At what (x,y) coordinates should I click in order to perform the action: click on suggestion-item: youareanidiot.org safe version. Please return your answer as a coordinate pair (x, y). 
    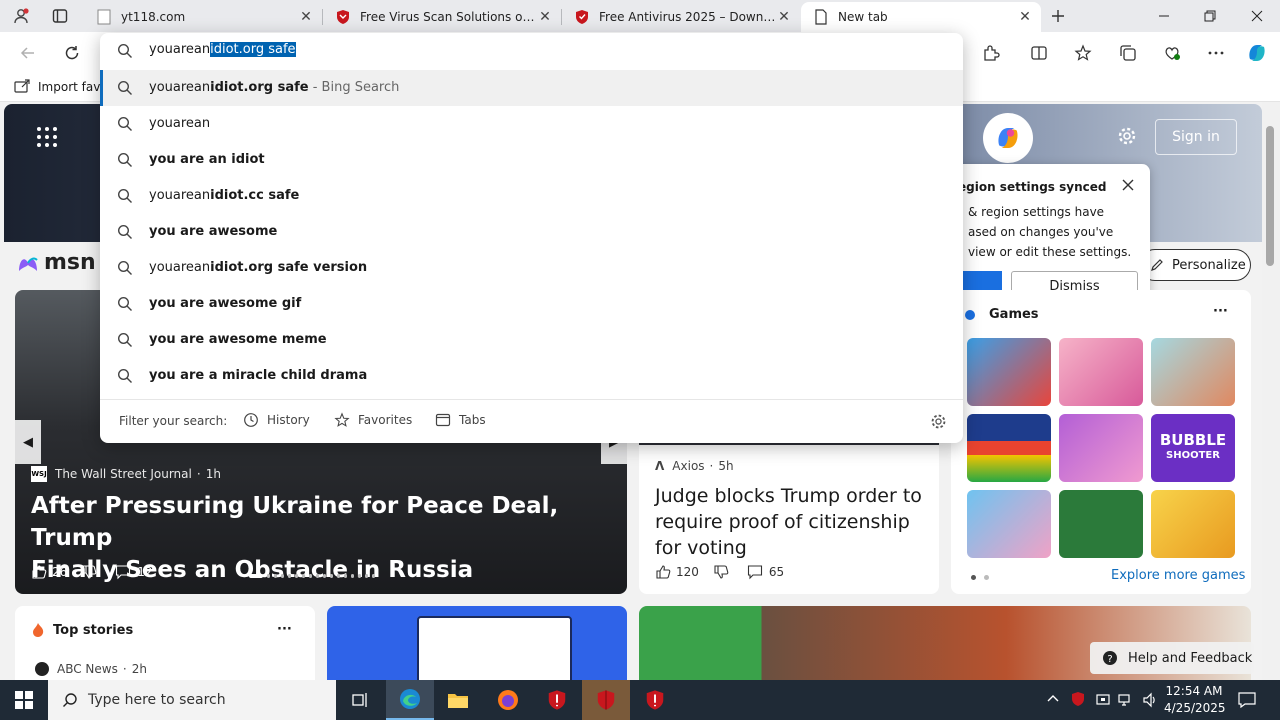
    Looking at the image, I should click on (531, 268).